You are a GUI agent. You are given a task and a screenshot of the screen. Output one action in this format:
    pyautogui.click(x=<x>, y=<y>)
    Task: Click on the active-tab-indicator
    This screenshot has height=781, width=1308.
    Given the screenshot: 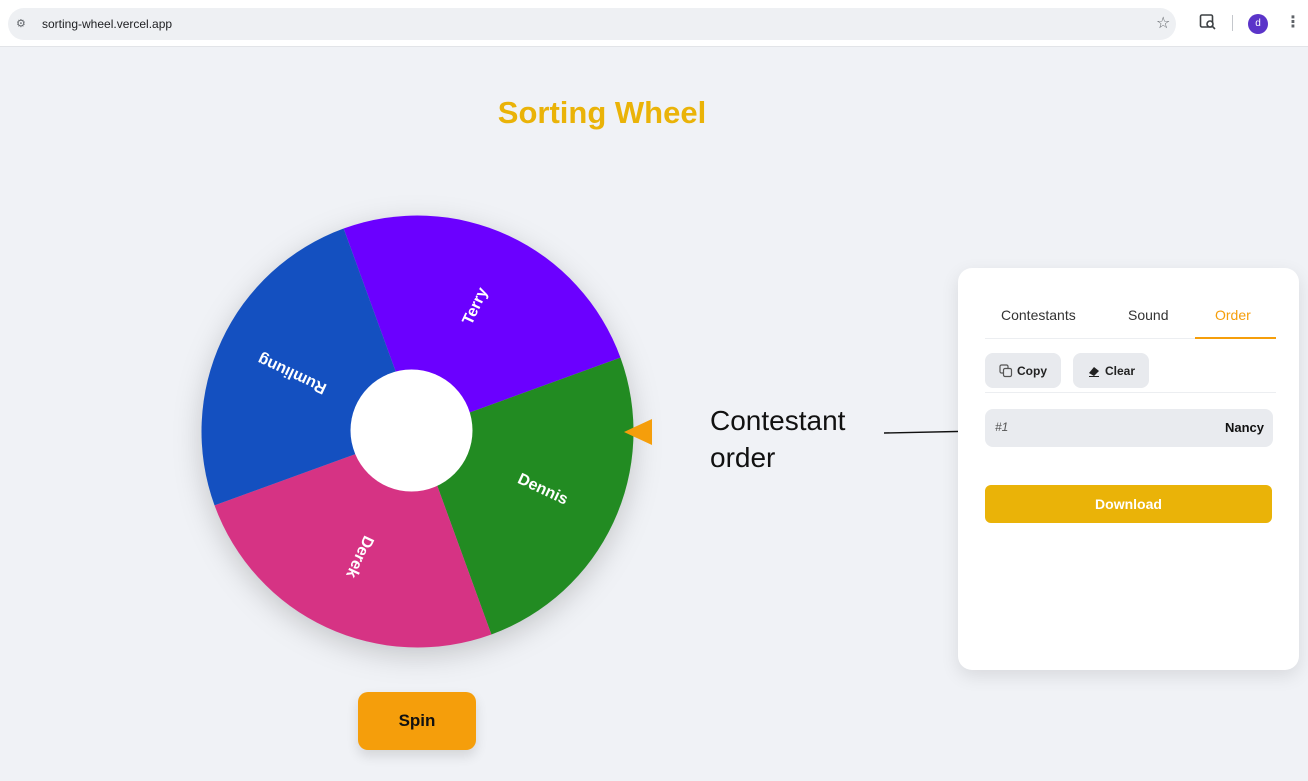 What is the action you would take?
    pyautogui.click(x=1235, y=338)
    